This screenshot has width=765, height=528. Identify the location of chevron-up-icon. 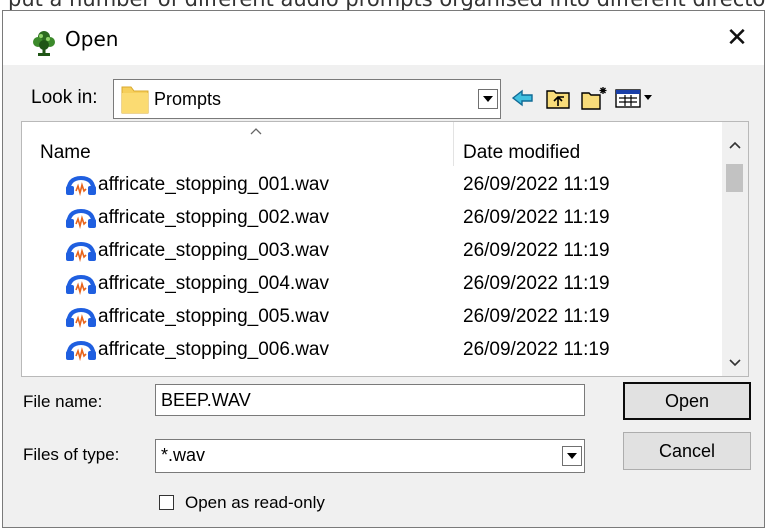
(735, 145).